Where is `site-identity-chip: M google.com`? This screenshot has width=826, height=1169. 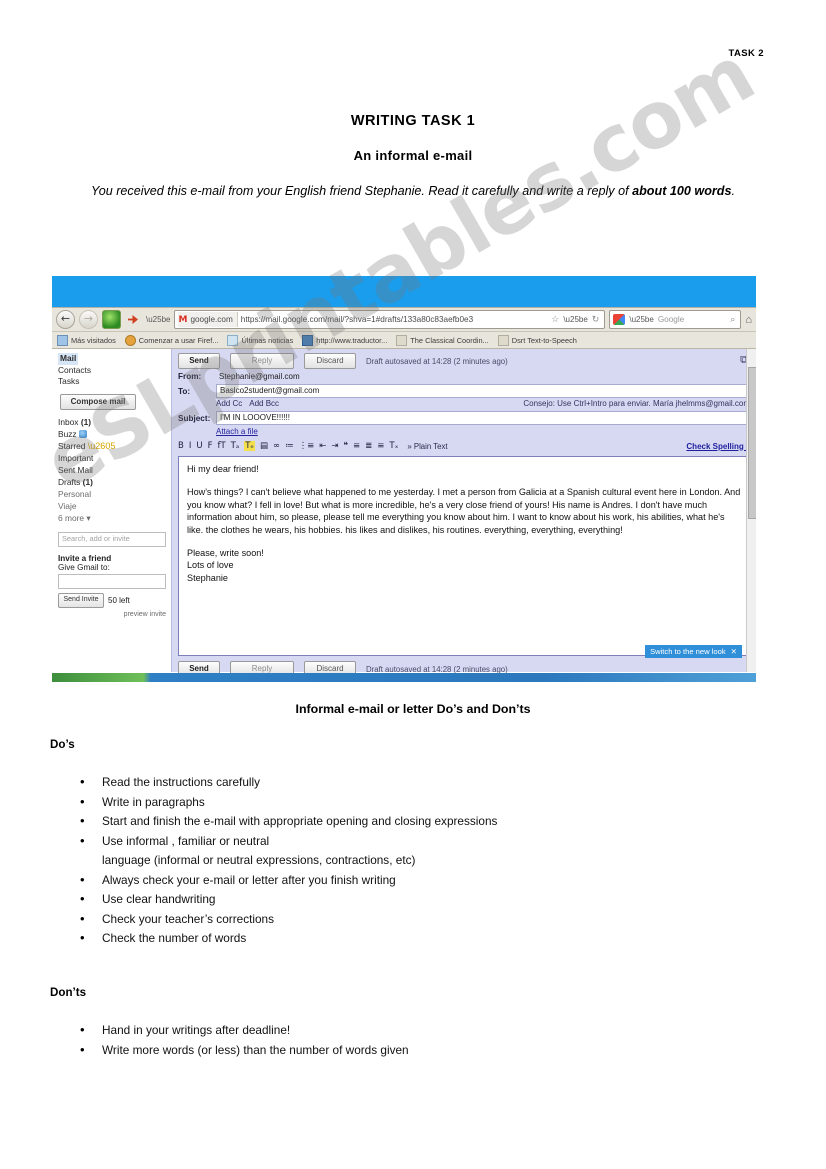 site-identity-chip: M google.com is located at coordinates (208, 319).